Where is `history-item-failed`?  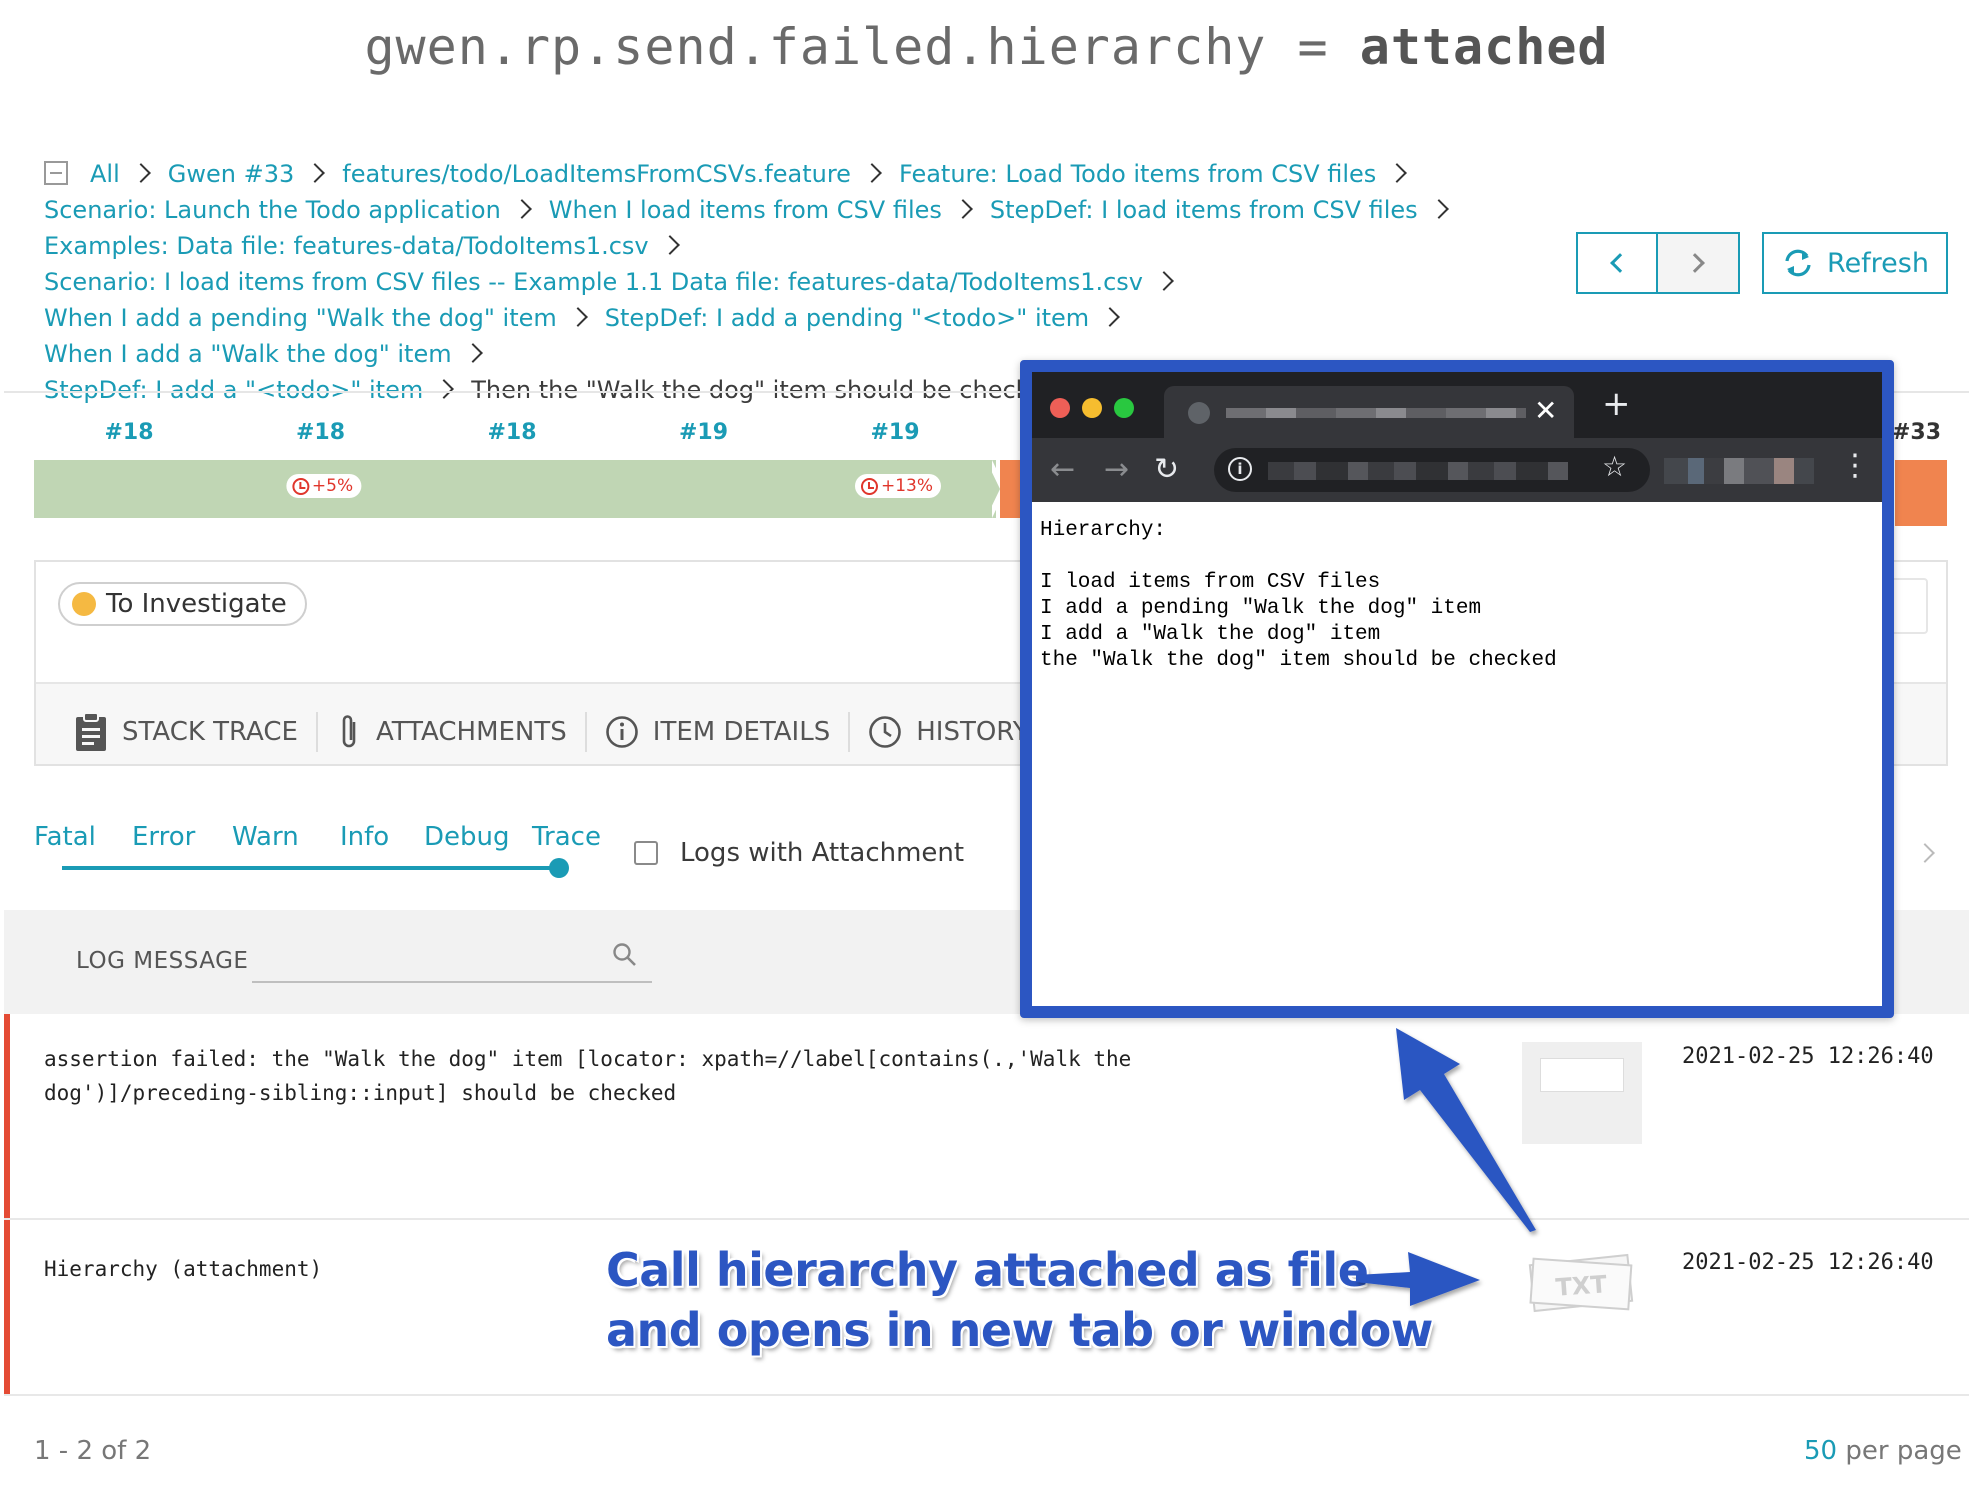
history-item-failed is located at coordinates (1921, 493).